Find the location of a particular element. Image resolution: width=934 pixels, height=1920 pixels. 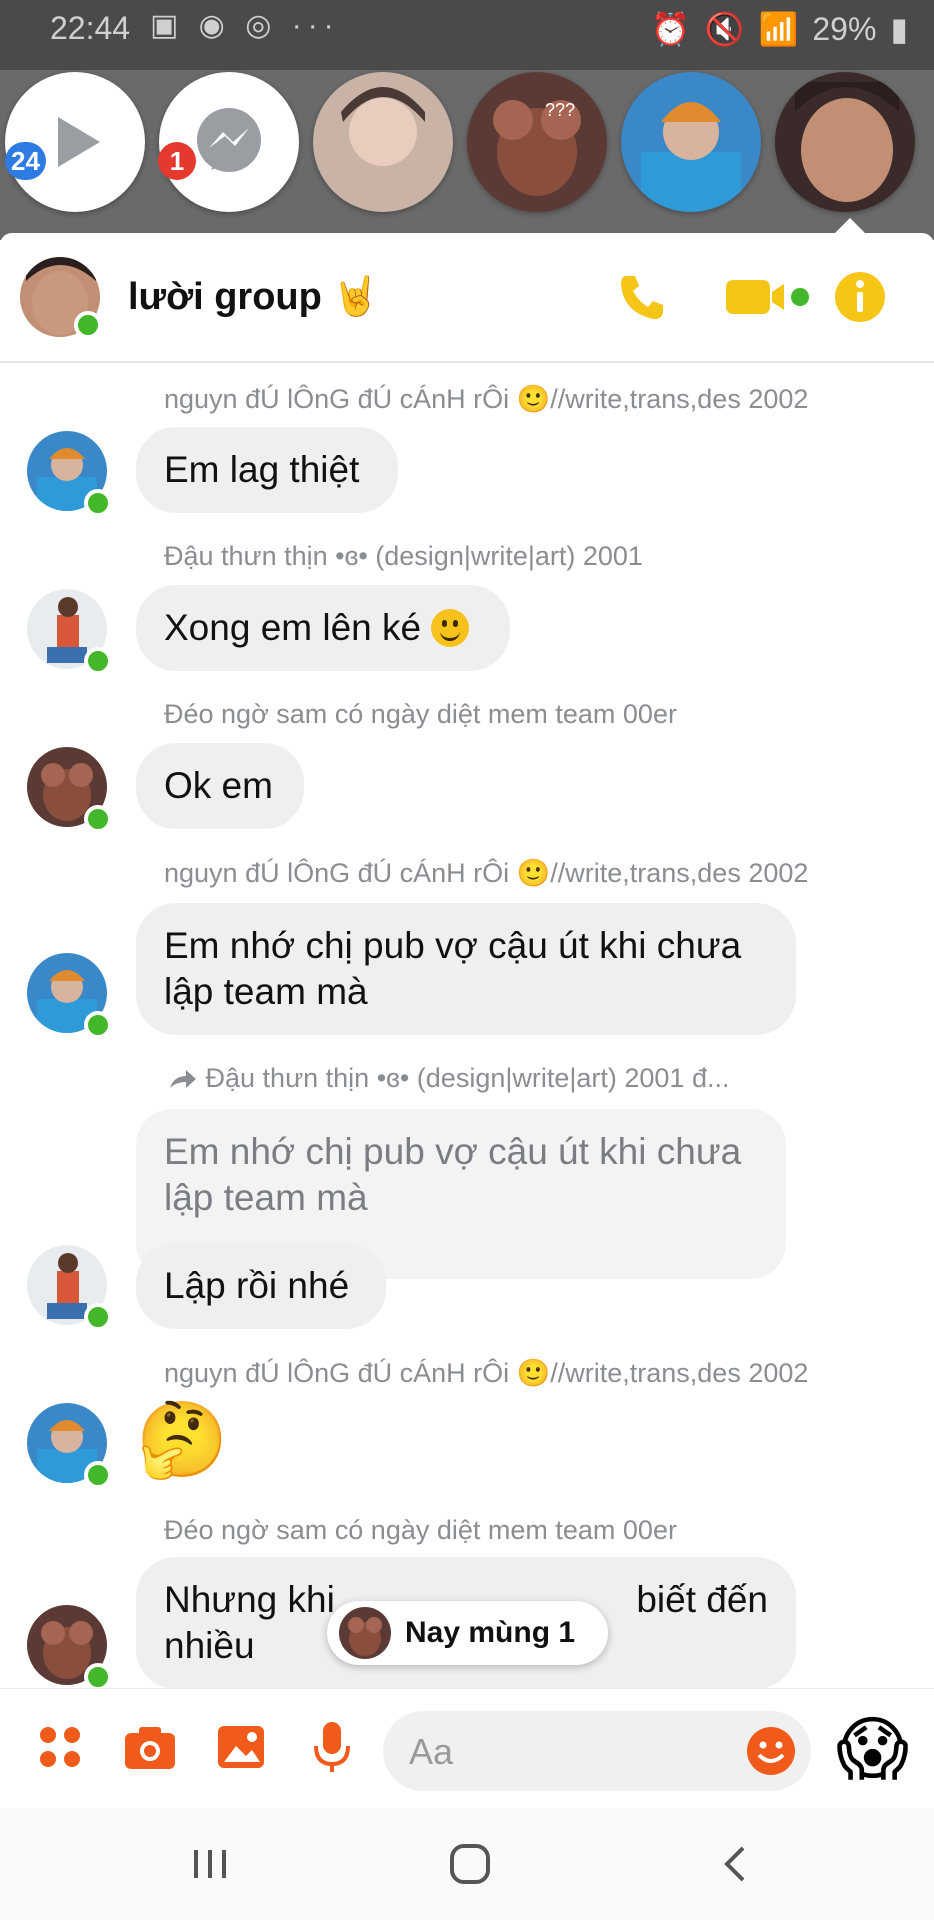

status-right: ⏰ 🔇 📶 29% ▮ is located at coordinates (779, 29).